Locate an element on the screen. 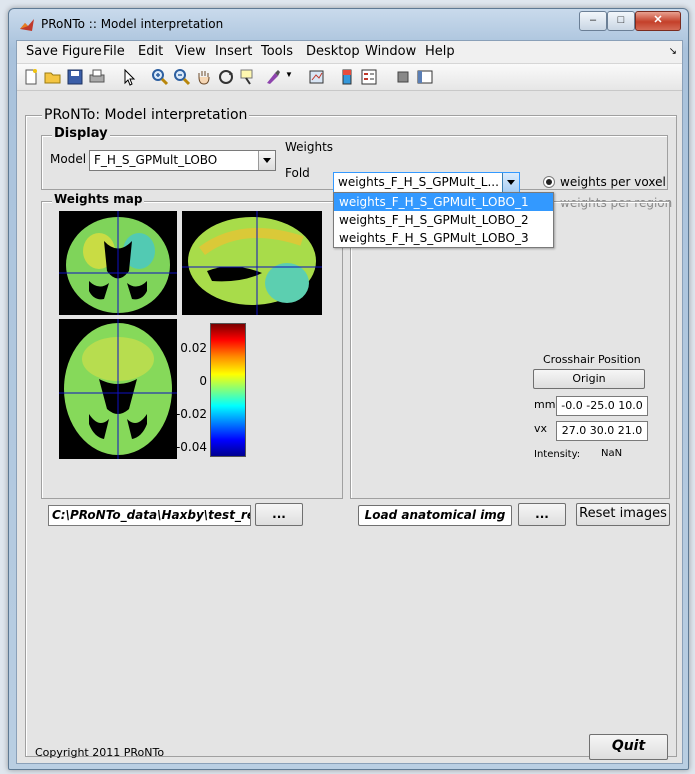  zoom-out-icon is located at coordinates (182, 77).